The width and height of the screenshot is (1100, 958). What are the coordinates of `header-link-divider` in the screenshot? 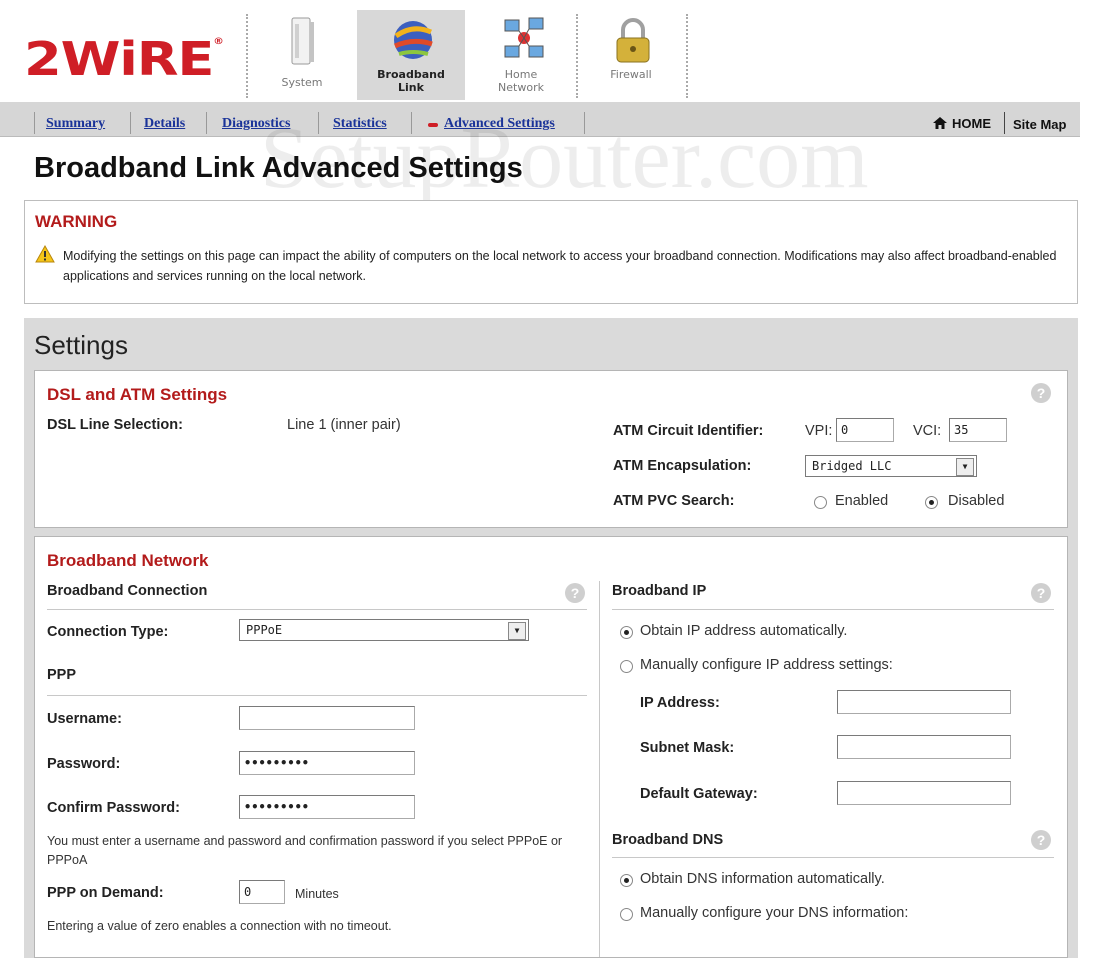 It's located at (1004, 123).